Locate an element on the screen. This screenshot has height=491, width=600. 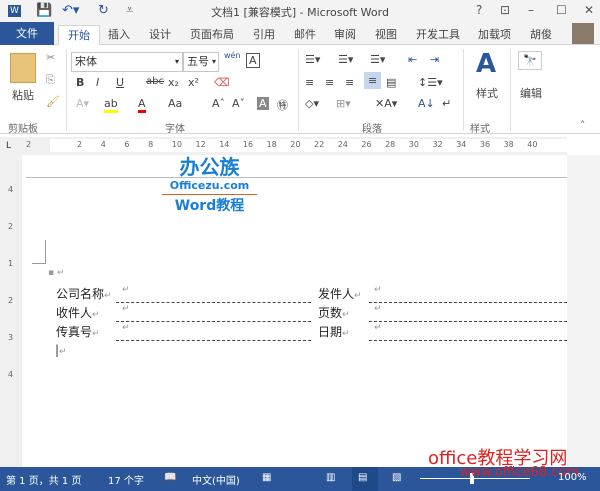
highlight-icon: ab is located at coordinates (111, 105).